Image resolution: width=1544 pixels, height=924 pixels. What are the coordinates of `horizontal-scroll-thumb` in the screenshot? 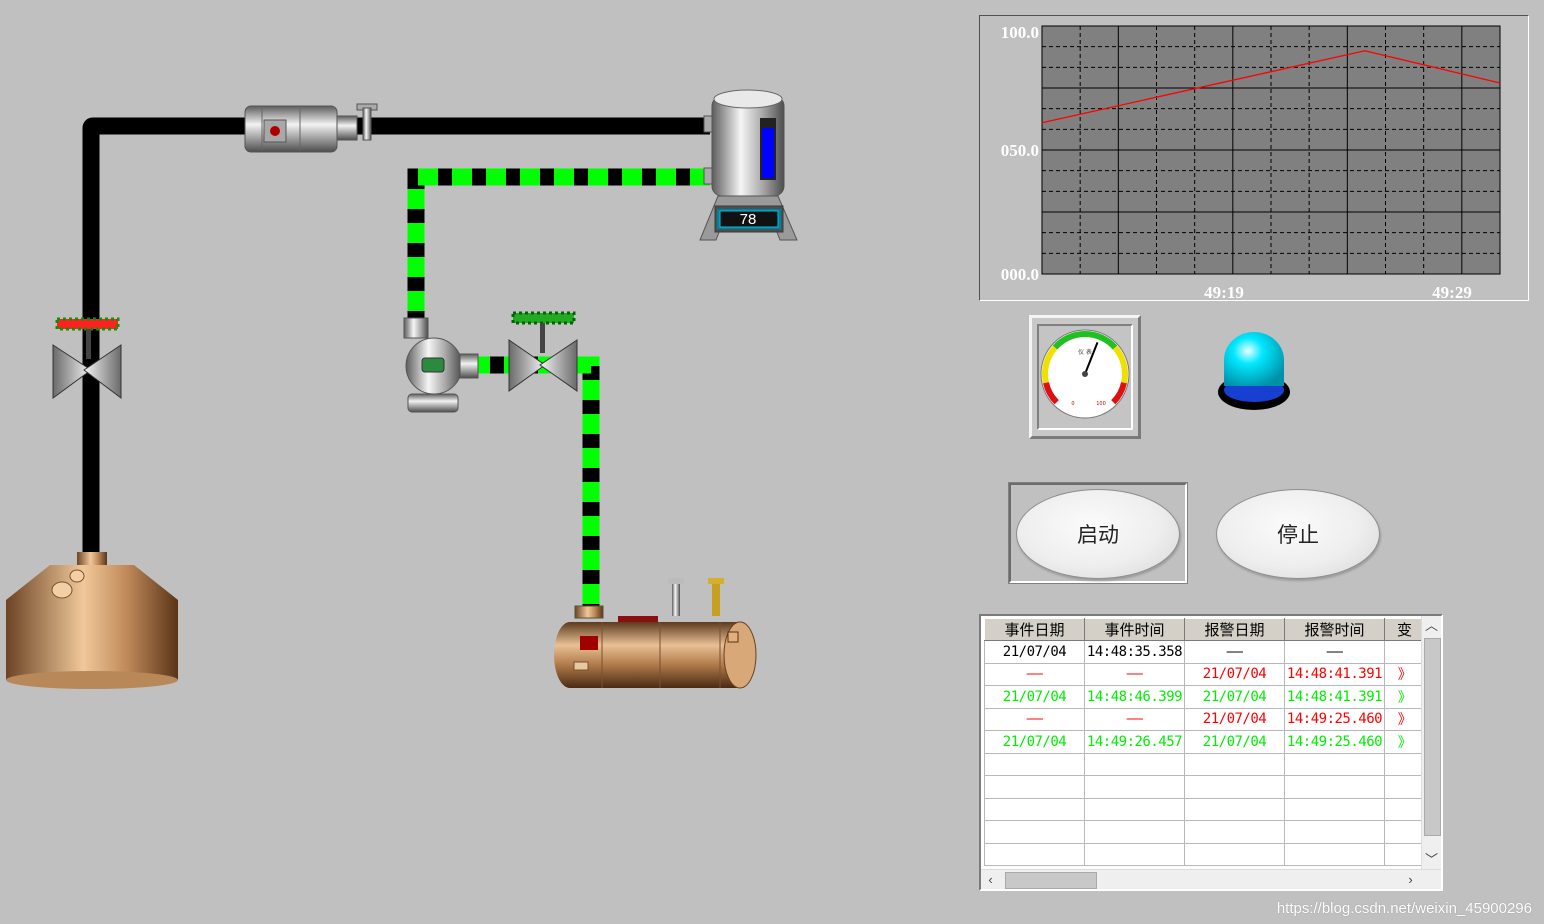 It's located at (1051, 880).